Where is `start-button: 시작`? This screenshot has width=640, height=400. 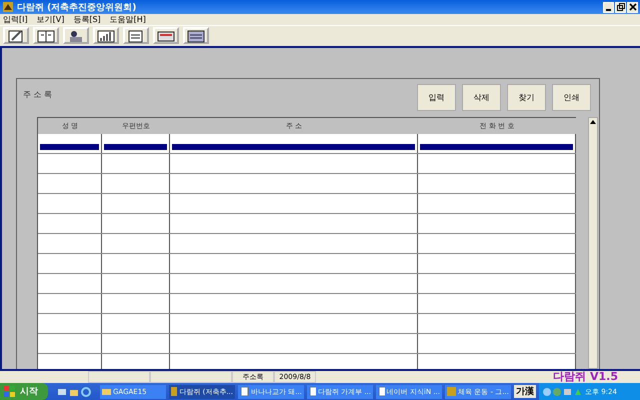 start-button: 시작 is located at coordinates (24, 391).